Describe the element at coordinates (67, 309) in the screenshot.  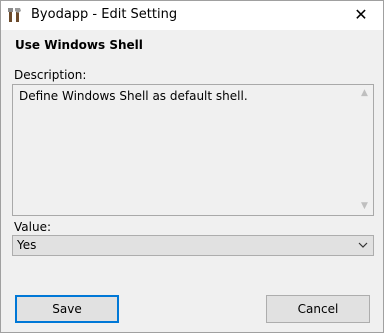
I see `save-button: Save` at that location.